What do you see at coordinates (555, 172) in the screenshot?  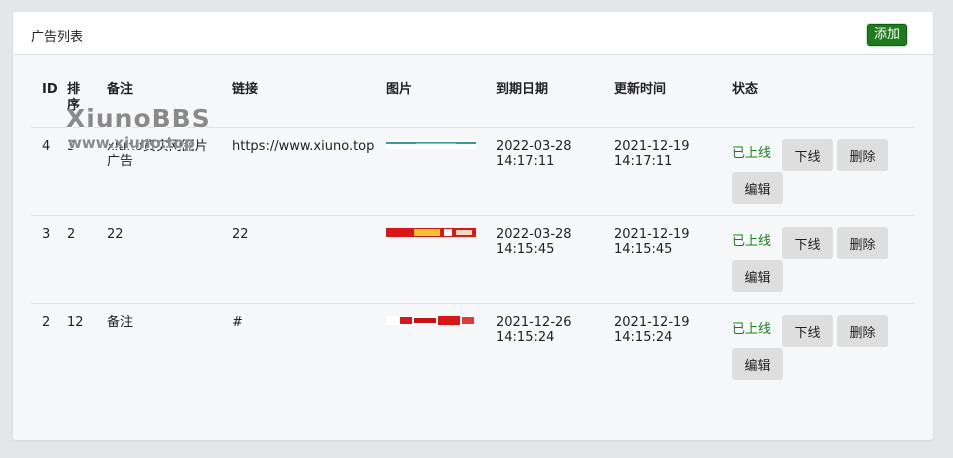 I see `cell-expires: 2022-03-28 14:17:11` at bounding box center [555, 172].